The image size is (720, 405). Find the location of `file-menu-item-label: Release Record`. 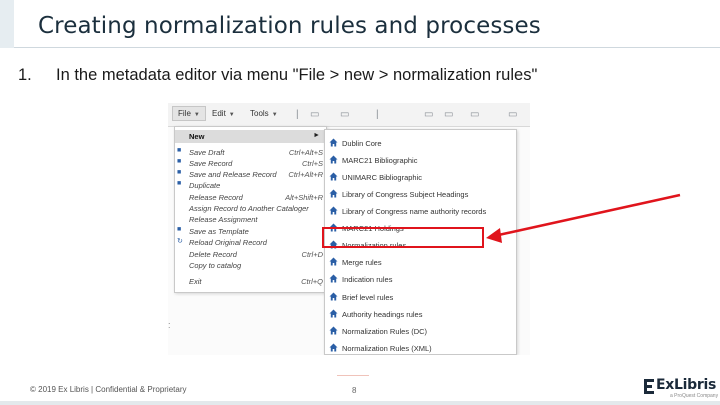

file-menu-item-label: Release Record is located at coordinates (216, 197).